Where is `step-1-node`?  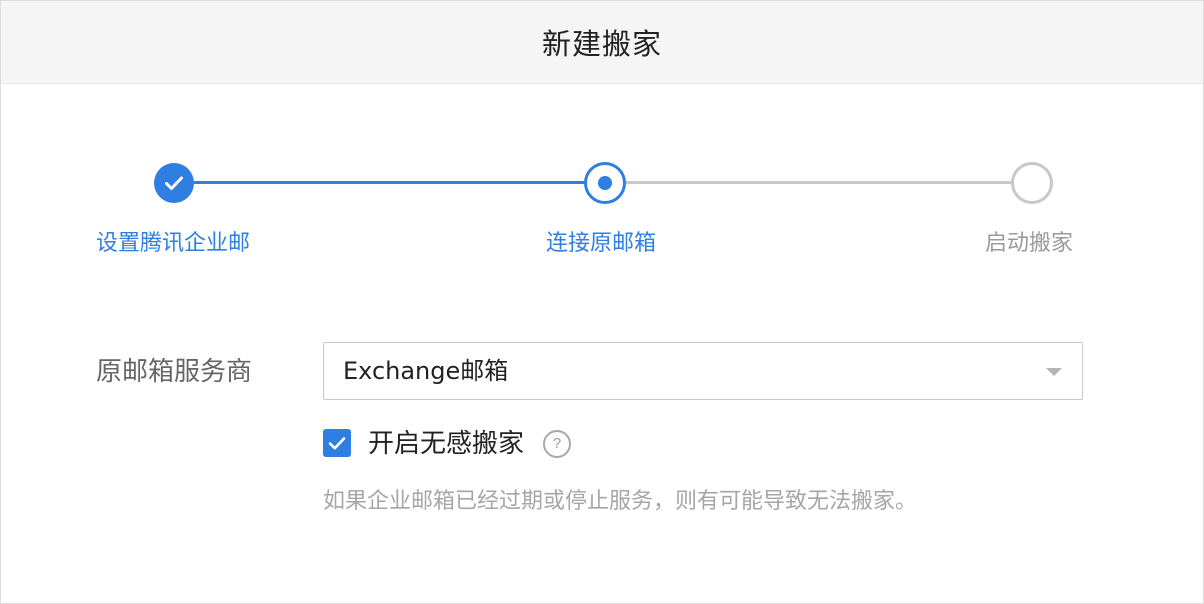 step-1-node is located at coordinates (174, 183).